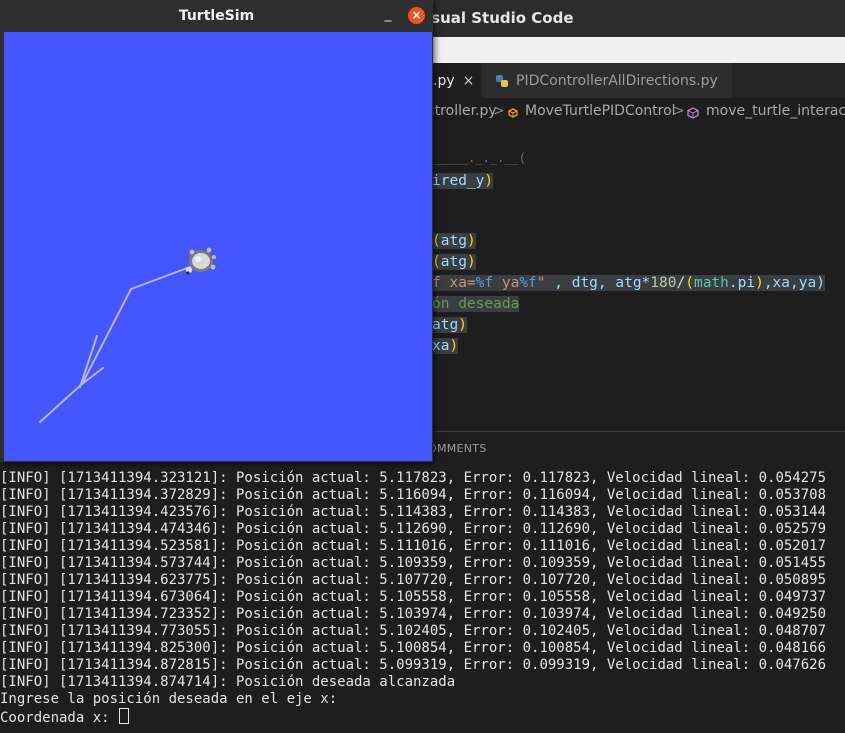 This screenshot has width=845, height=733. I want to click on code-line: ired_y), so click(463, 181).